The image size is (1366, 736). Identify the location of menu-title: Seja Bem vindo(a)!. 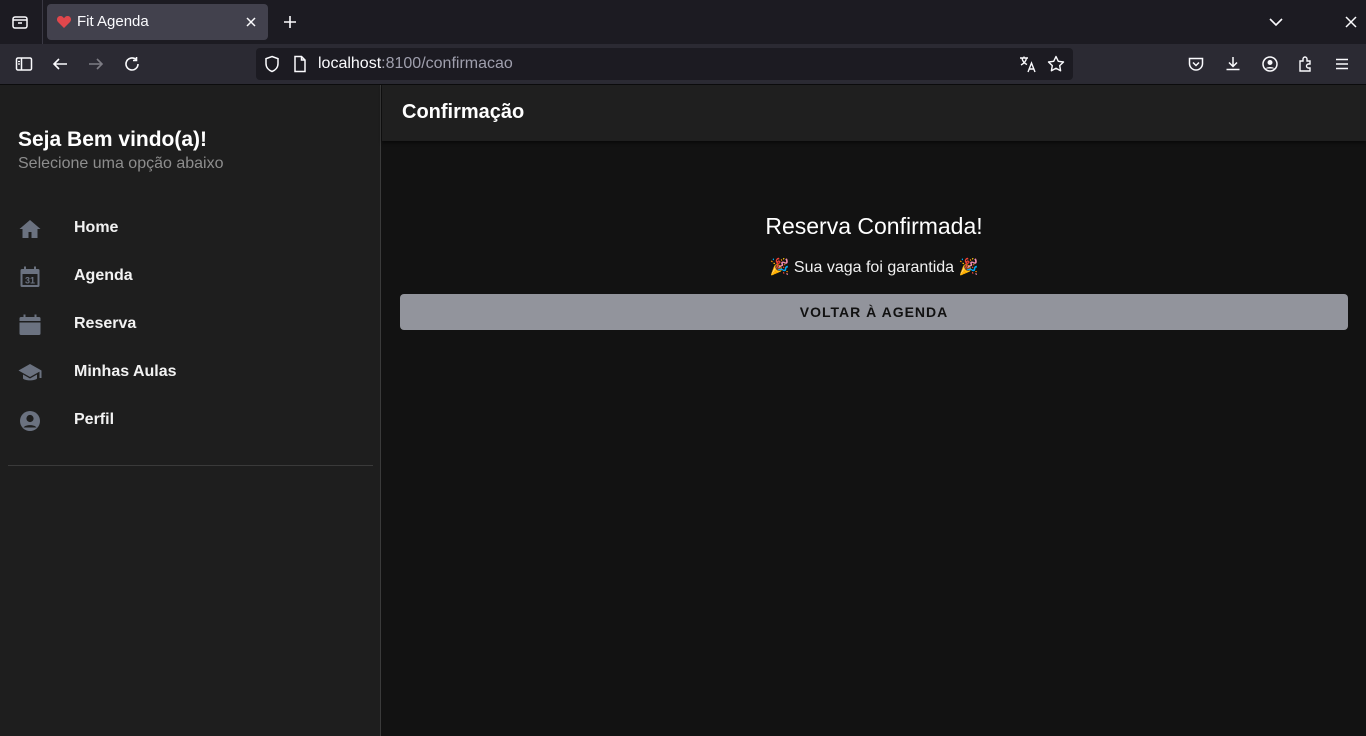
(113, 139).